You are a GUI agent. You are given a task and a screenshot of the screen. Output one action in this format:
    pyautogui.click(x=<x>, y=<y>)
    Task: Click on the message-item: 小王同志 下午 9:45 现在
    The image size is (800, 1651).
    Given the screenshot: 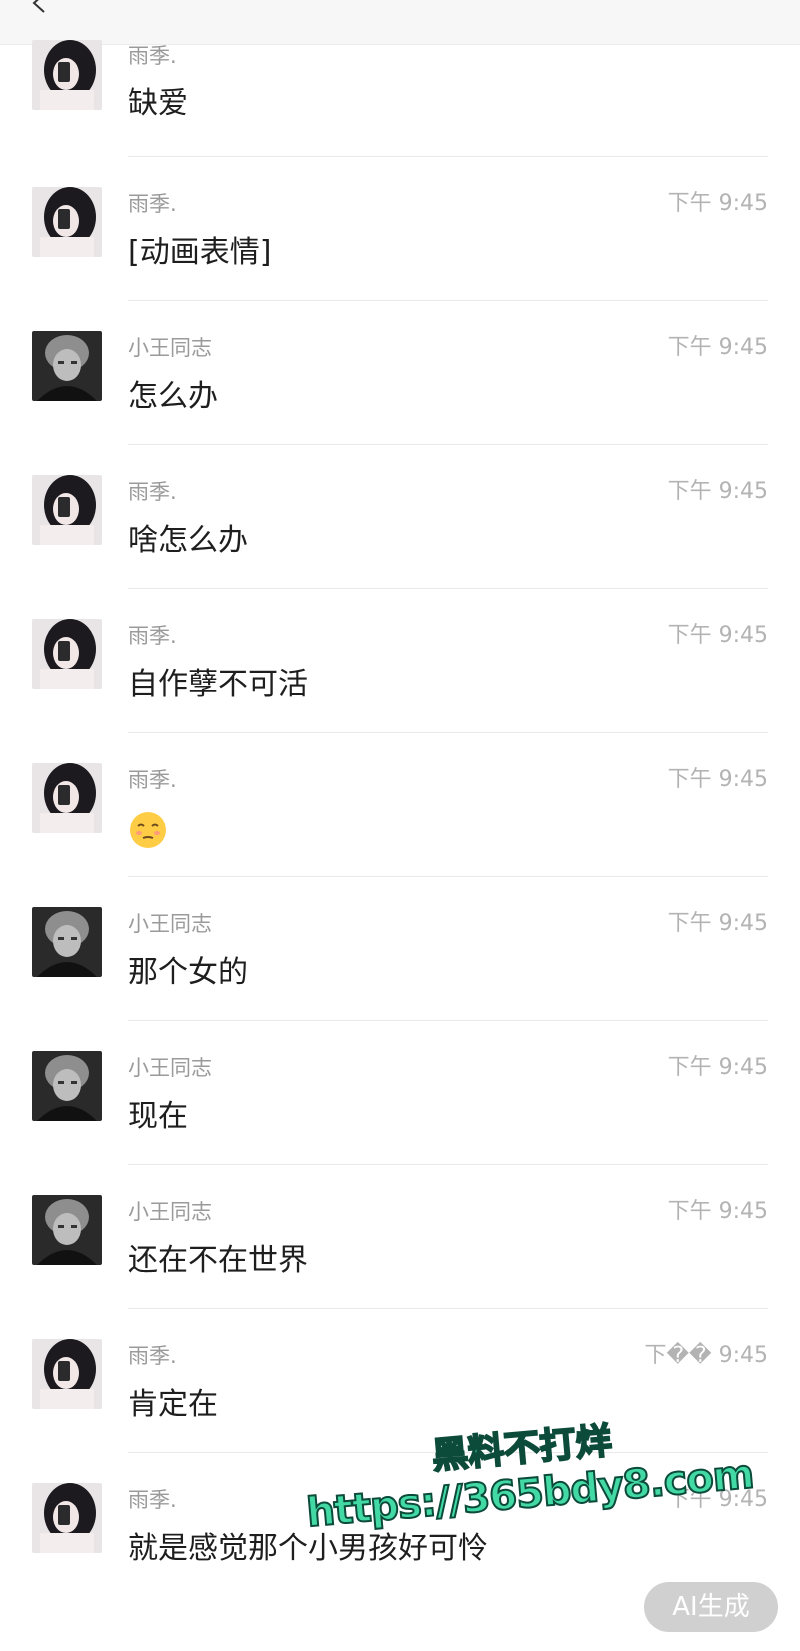 What is the action you would take?
    pyautogui.click(x=400, y=1093)
    